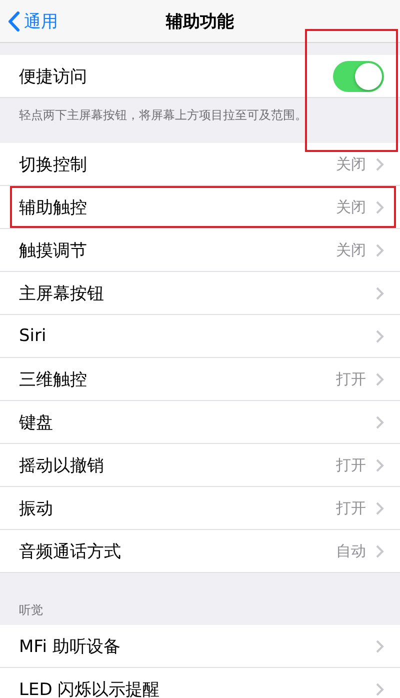 This screenshot has width=400, height=698. I want to click on settings-row: 键盘, so click(200, 422).